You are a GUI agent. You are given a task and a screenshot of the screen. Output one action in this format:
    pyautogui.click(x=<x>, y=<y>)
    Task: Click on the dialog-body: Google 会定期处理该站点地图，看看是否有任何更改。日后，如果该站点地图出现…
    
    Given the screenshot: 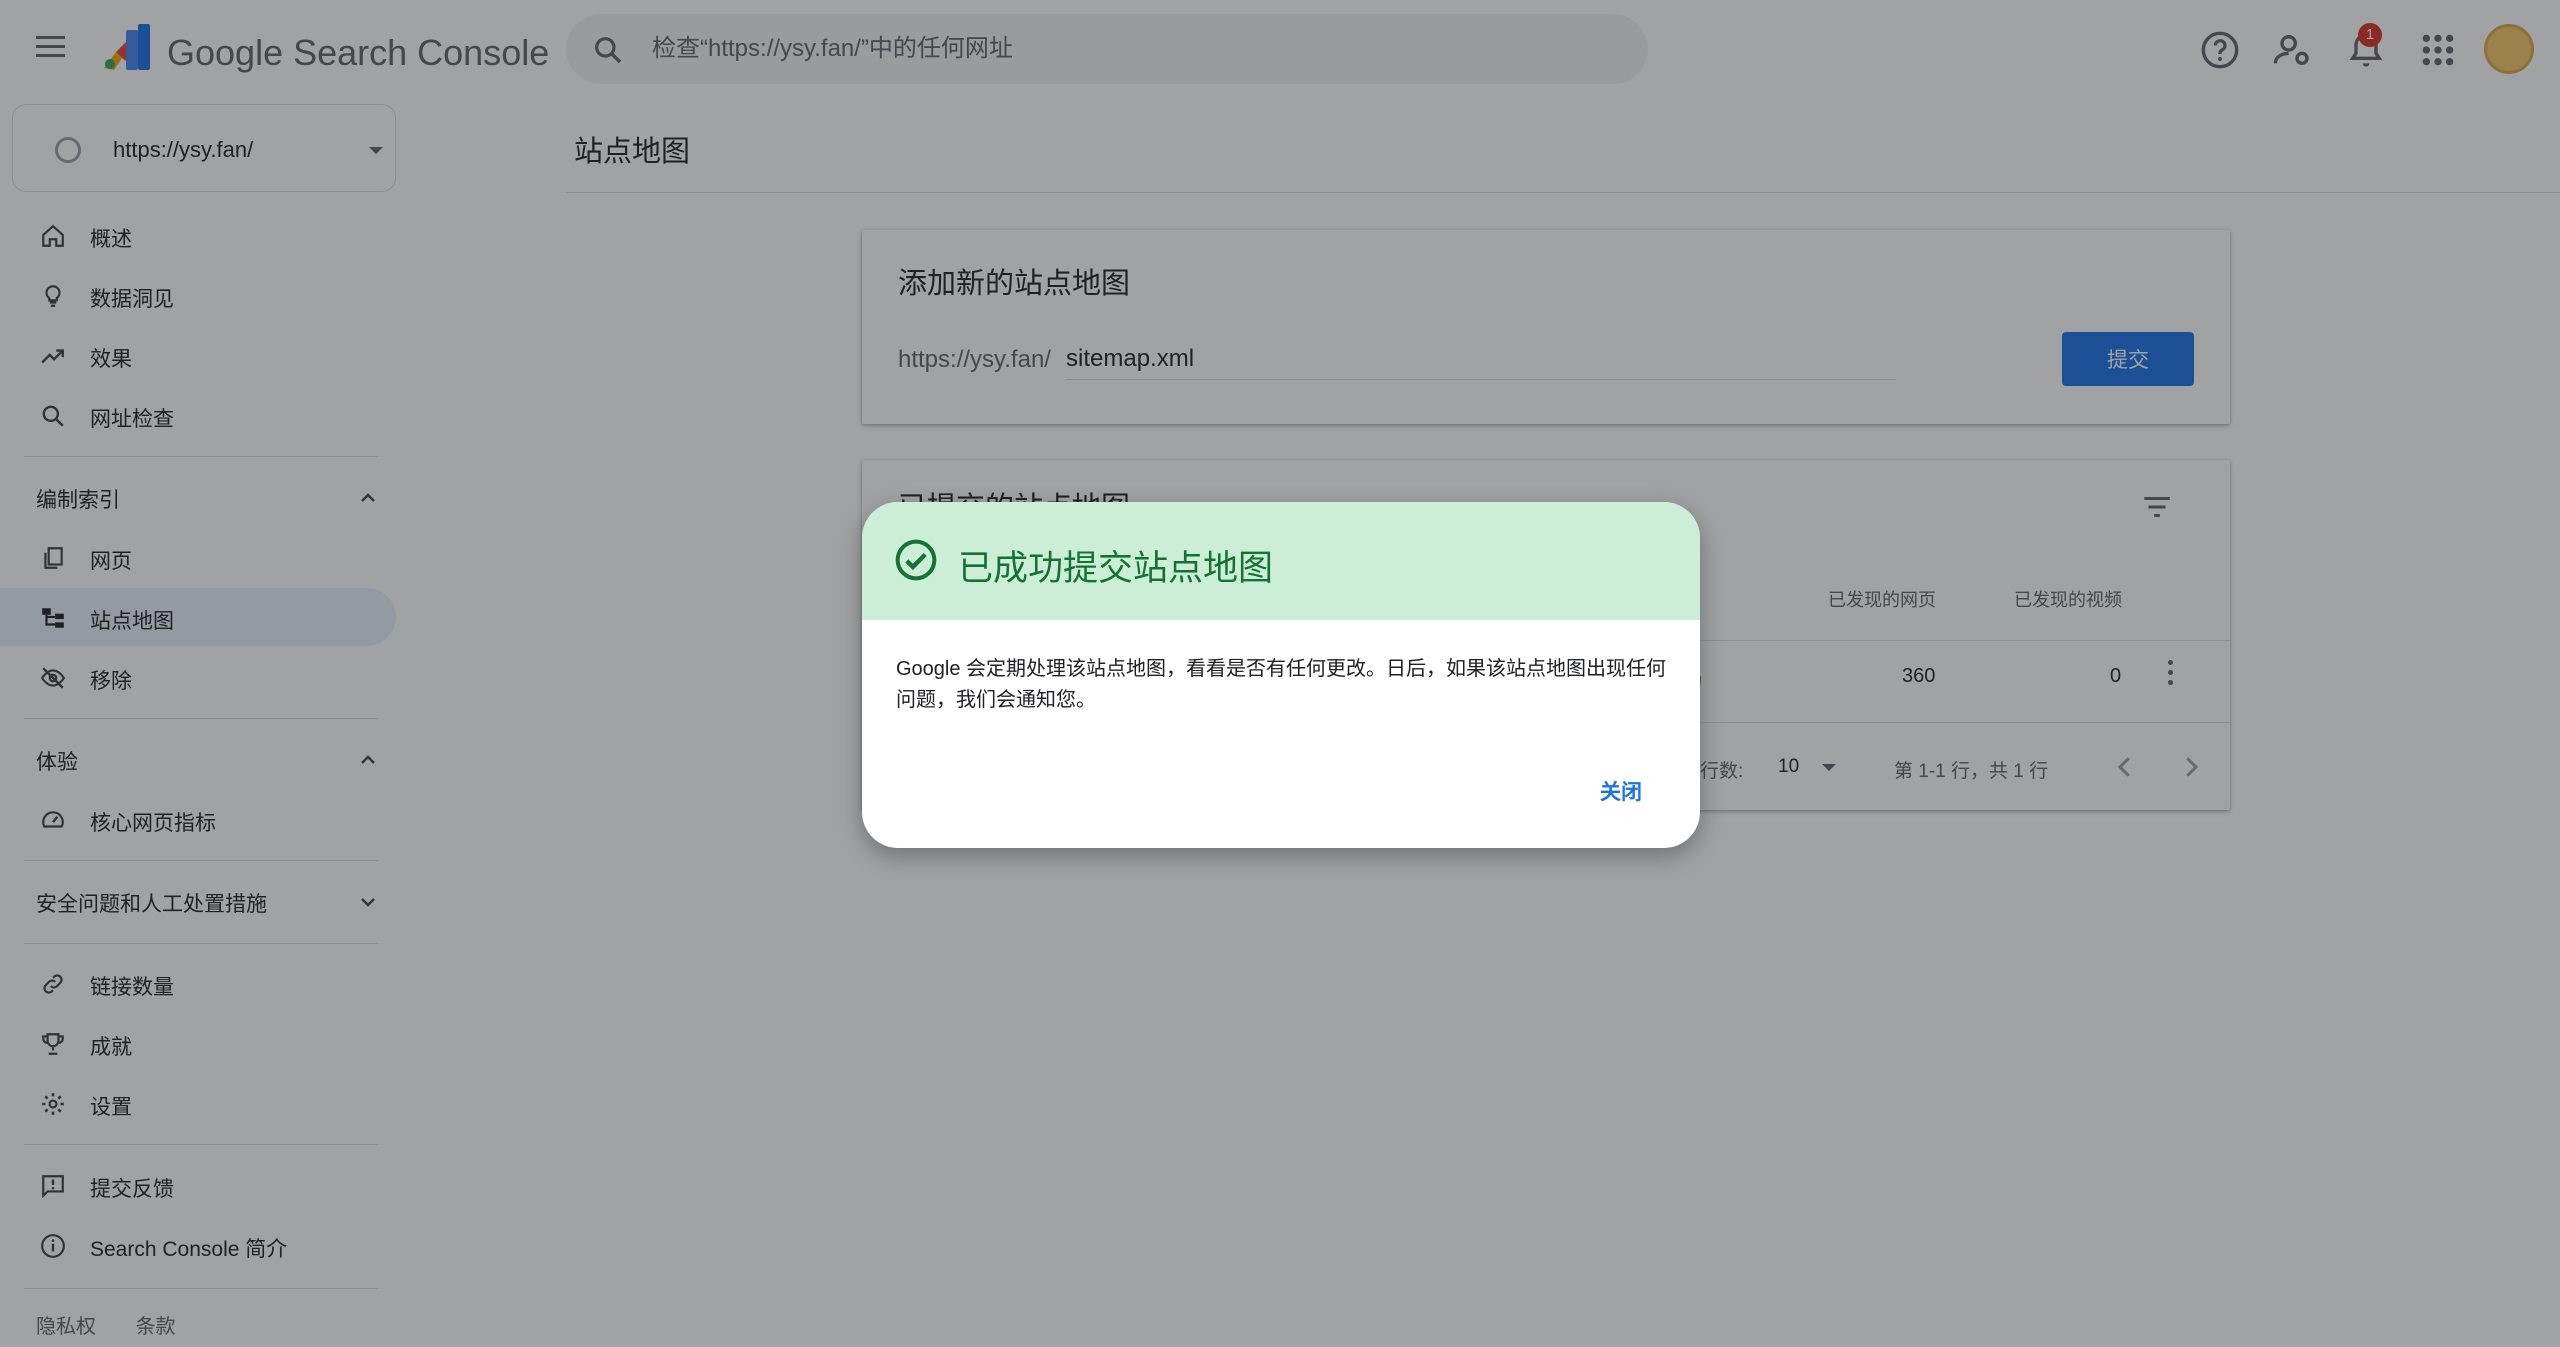 What is the action you would take?
    pyautogui.click(x=1281, y=684)
    